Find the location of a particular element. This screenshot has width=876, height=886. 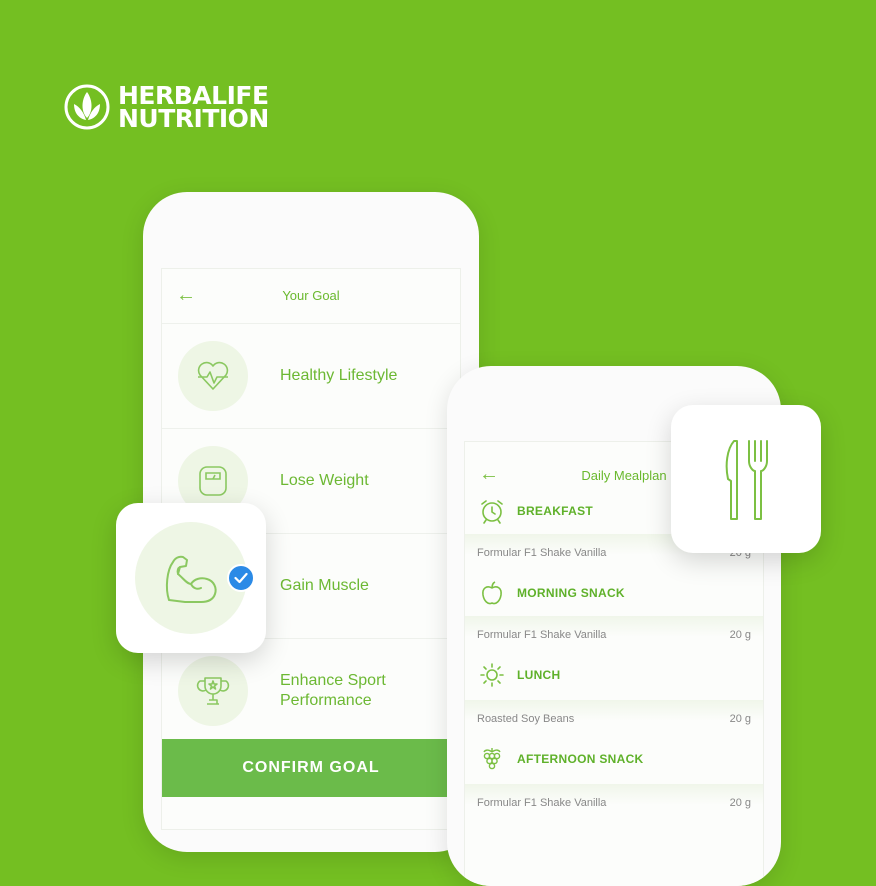

meal-item: Roasted Soy Beans 20 g is located at coordinates (614, 719).